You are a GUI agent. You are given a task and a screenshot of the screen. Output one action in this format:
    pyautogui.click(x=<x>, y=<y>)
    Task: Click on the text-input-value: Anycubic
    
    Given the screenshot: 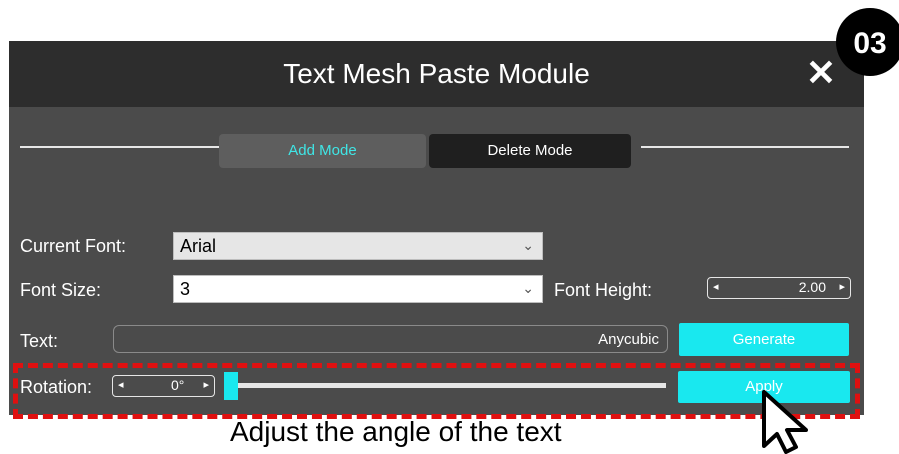 What is the action you would take?
    pyautogui.click(x=628, y=339)
    